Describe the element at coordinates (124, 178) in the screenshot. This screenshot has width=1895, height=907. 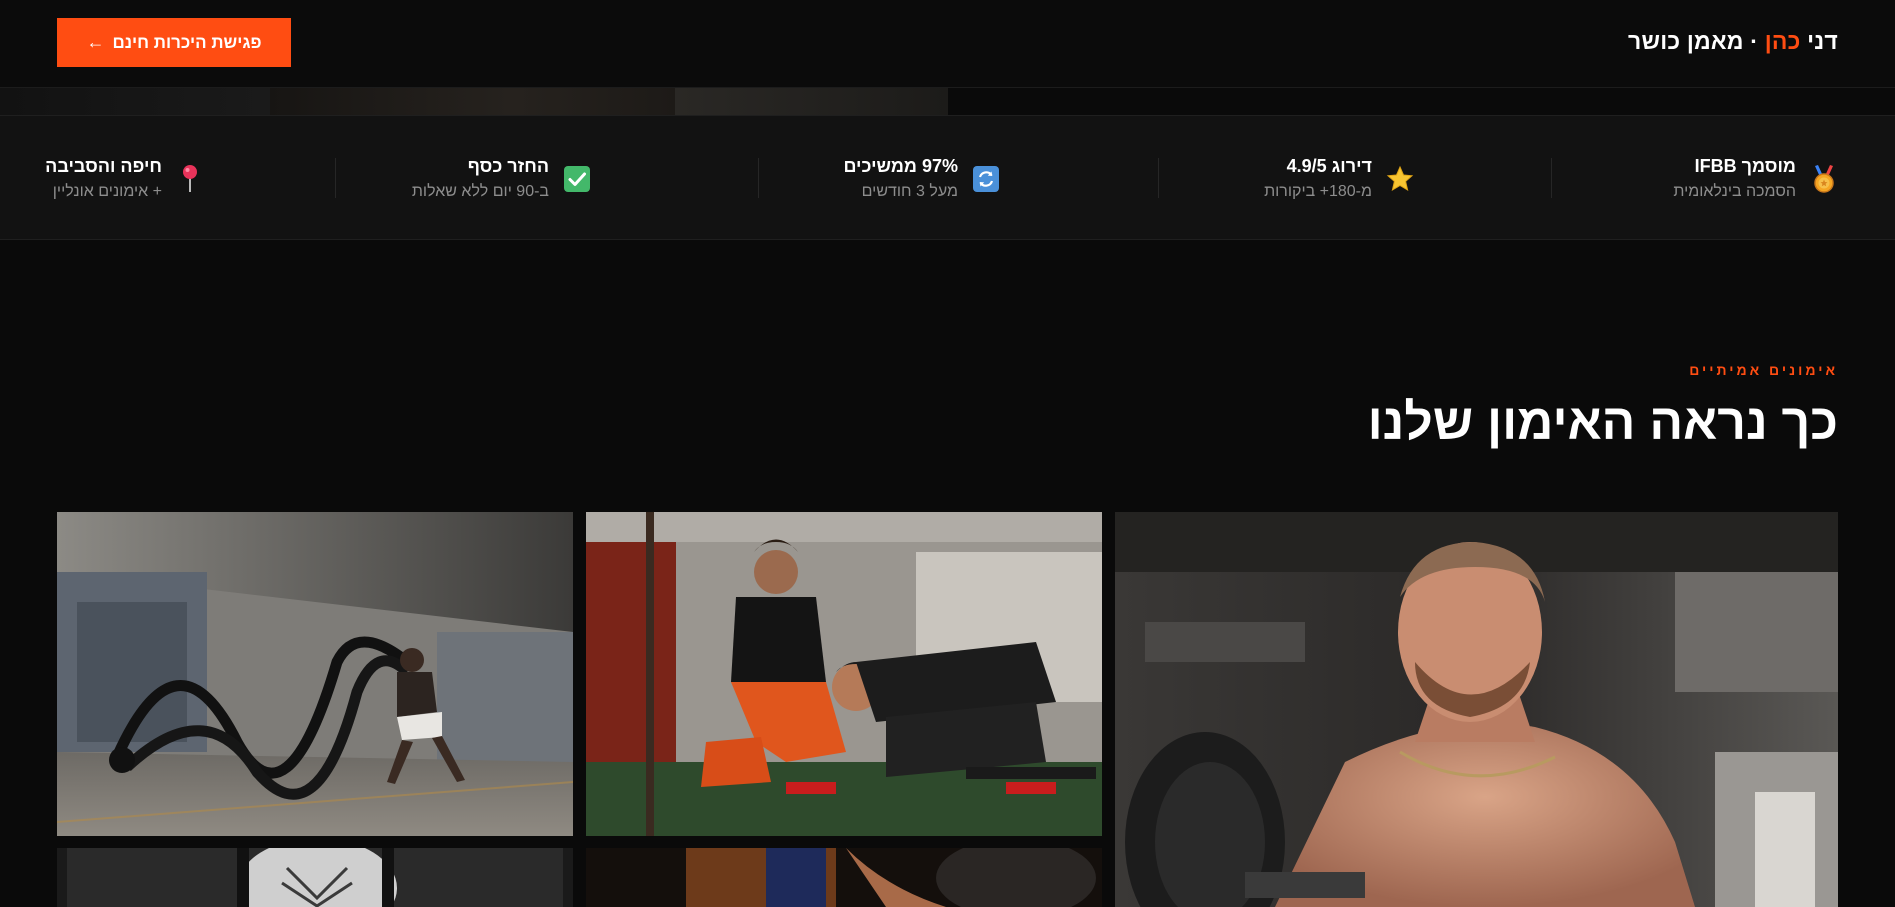
I see `trust-item-location: חיפה והסביבה + אימונים אונליין` at that location.